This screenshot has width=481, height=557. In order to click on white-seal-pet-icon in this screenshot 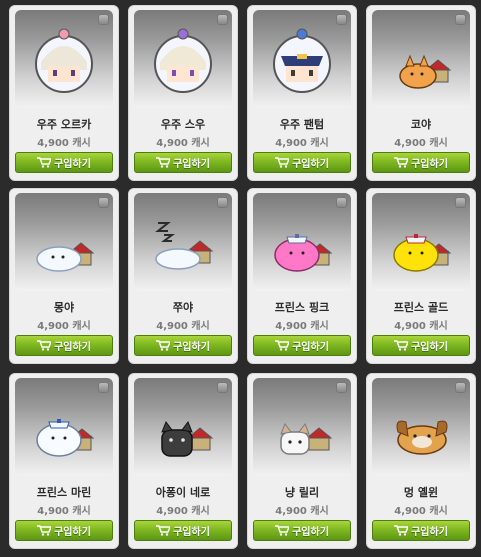, I will do `click(65, 257)`.